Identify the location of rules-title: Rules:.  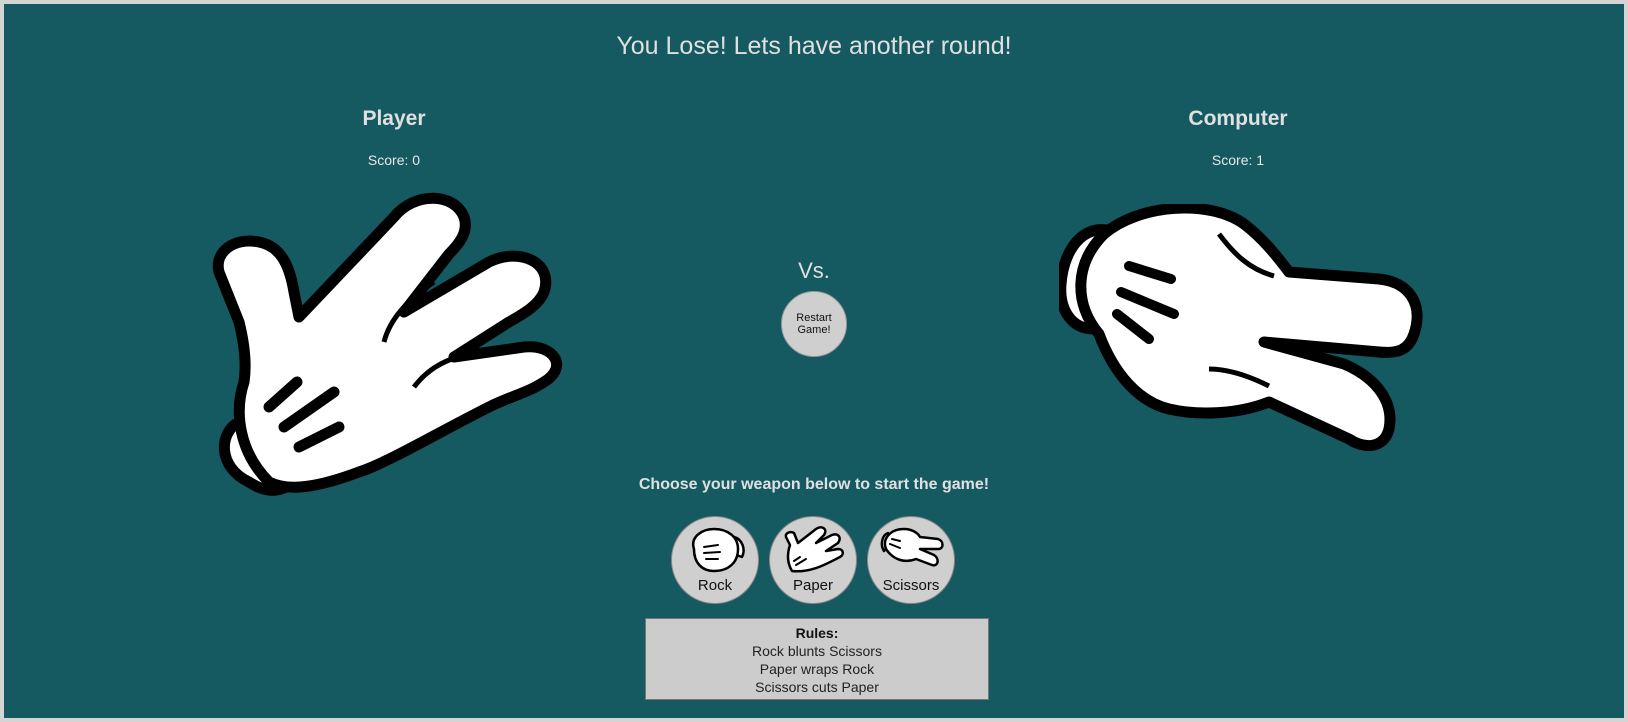
(817, 633).